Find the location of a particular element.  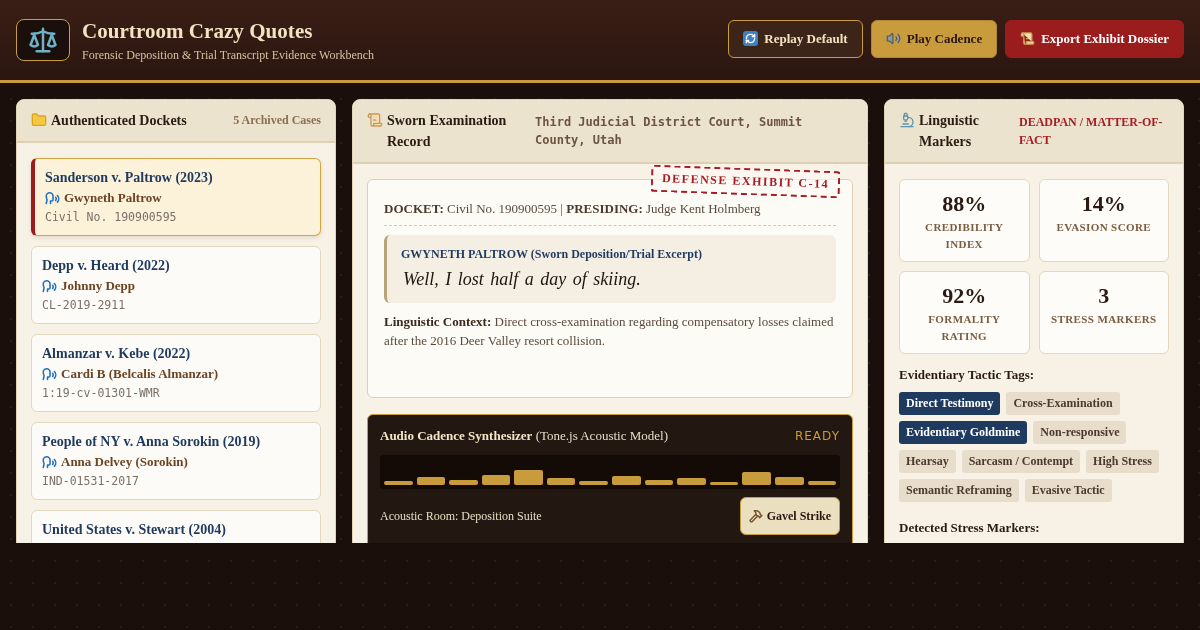

stat-value: 92% is located at coordinates (964, 296).